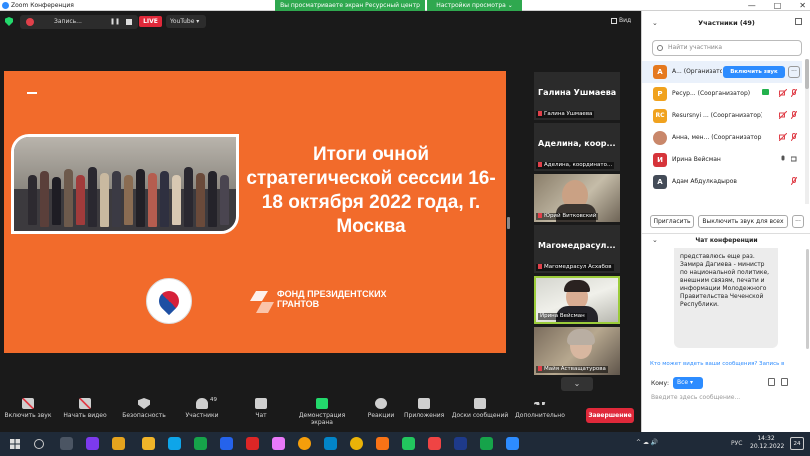 This screenshot has height=456, width=810. What do you see at coordinates (807, 74) in the screenshot?
I see `participants-scroll-thumb` at bounding box center [807, 74].